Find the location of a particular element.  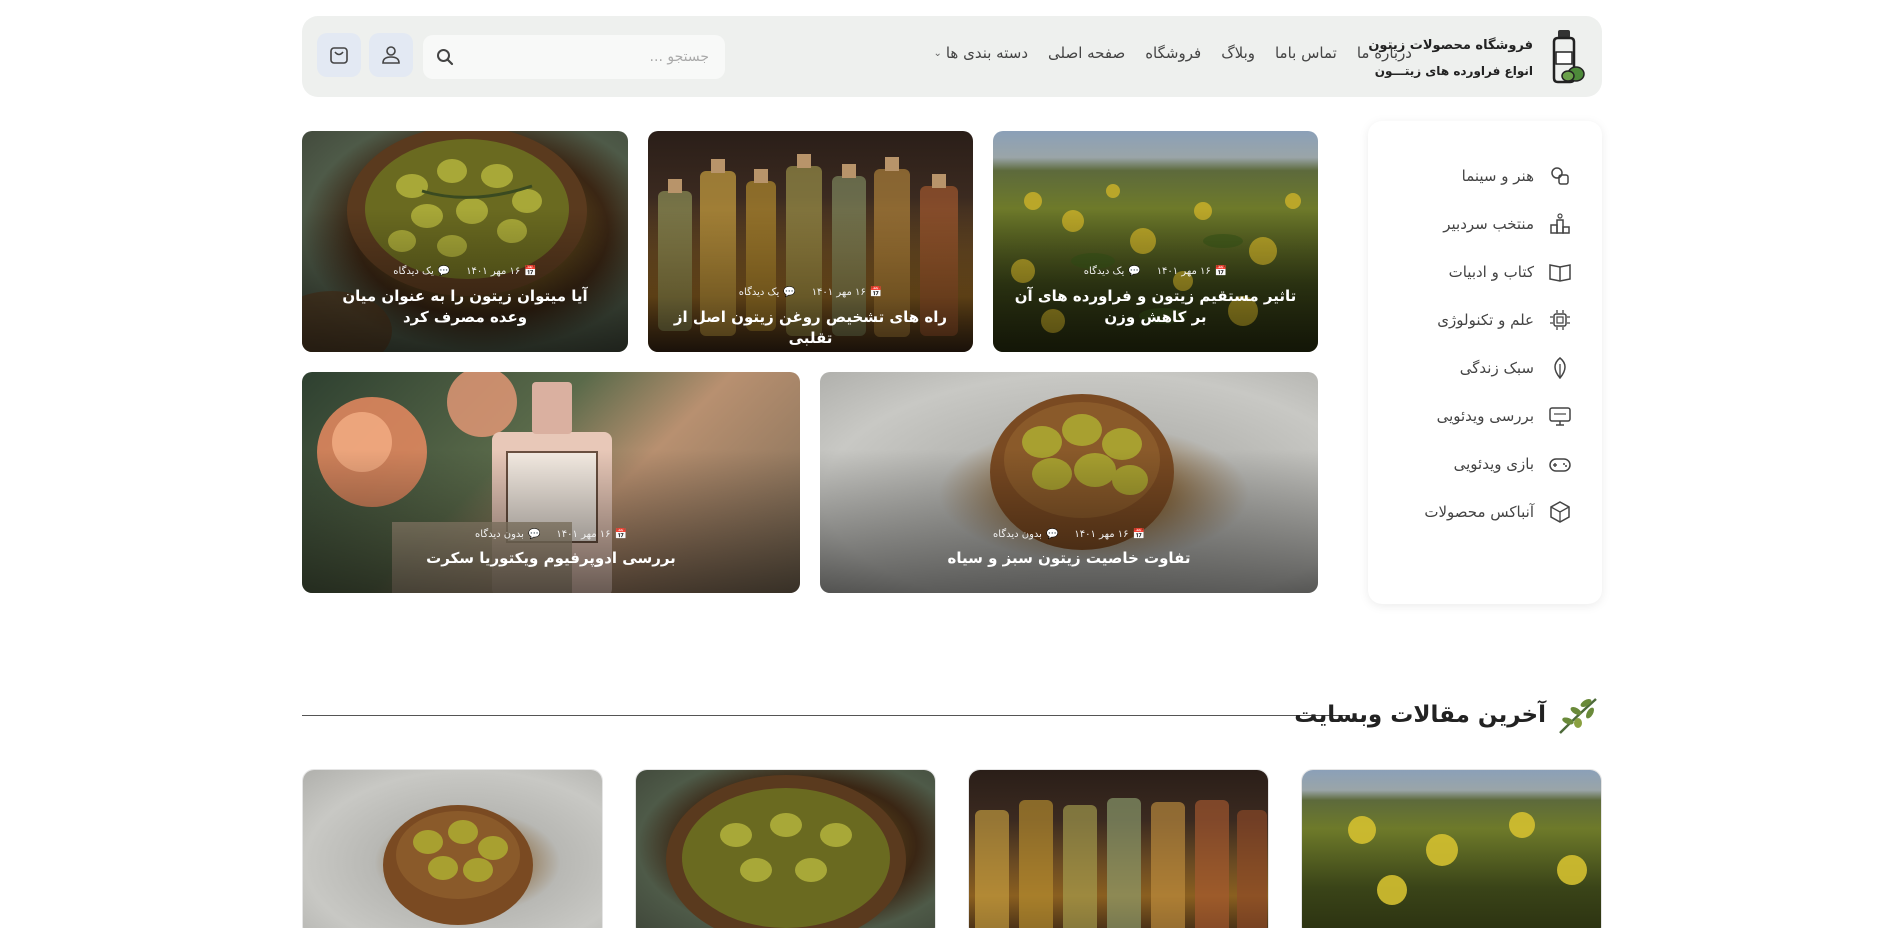

nav-about: درباره ما is located at coordinates (1384, 53).